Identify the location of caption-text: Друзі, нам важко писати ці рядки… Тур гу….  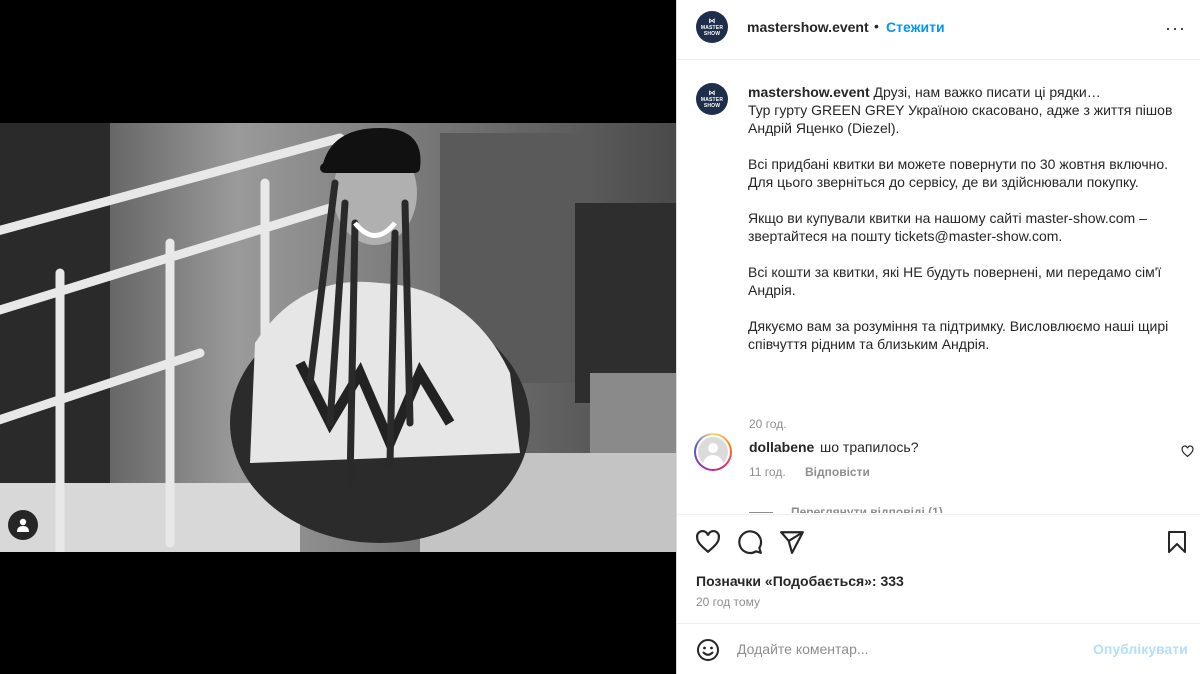
(960, 218).